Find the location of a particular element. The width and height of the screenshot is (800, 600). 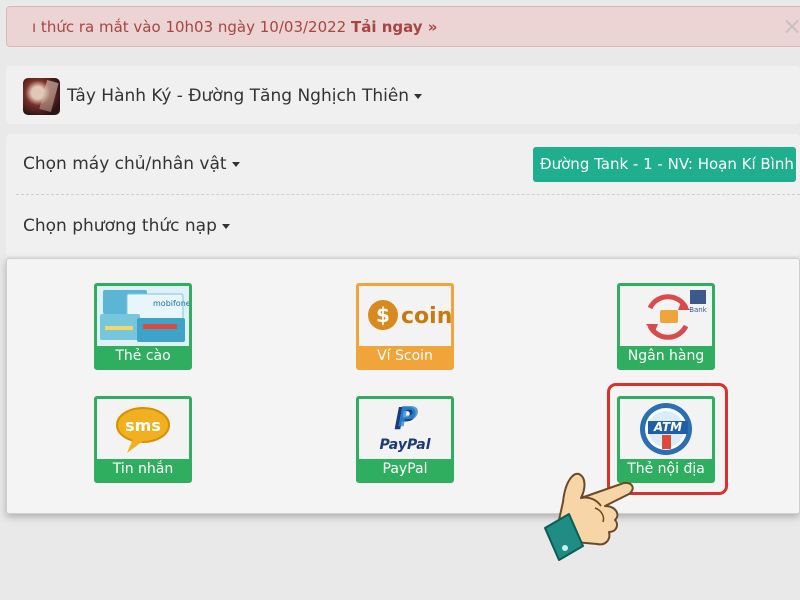

method-label: PayPal is located at coordinates (405, 469).